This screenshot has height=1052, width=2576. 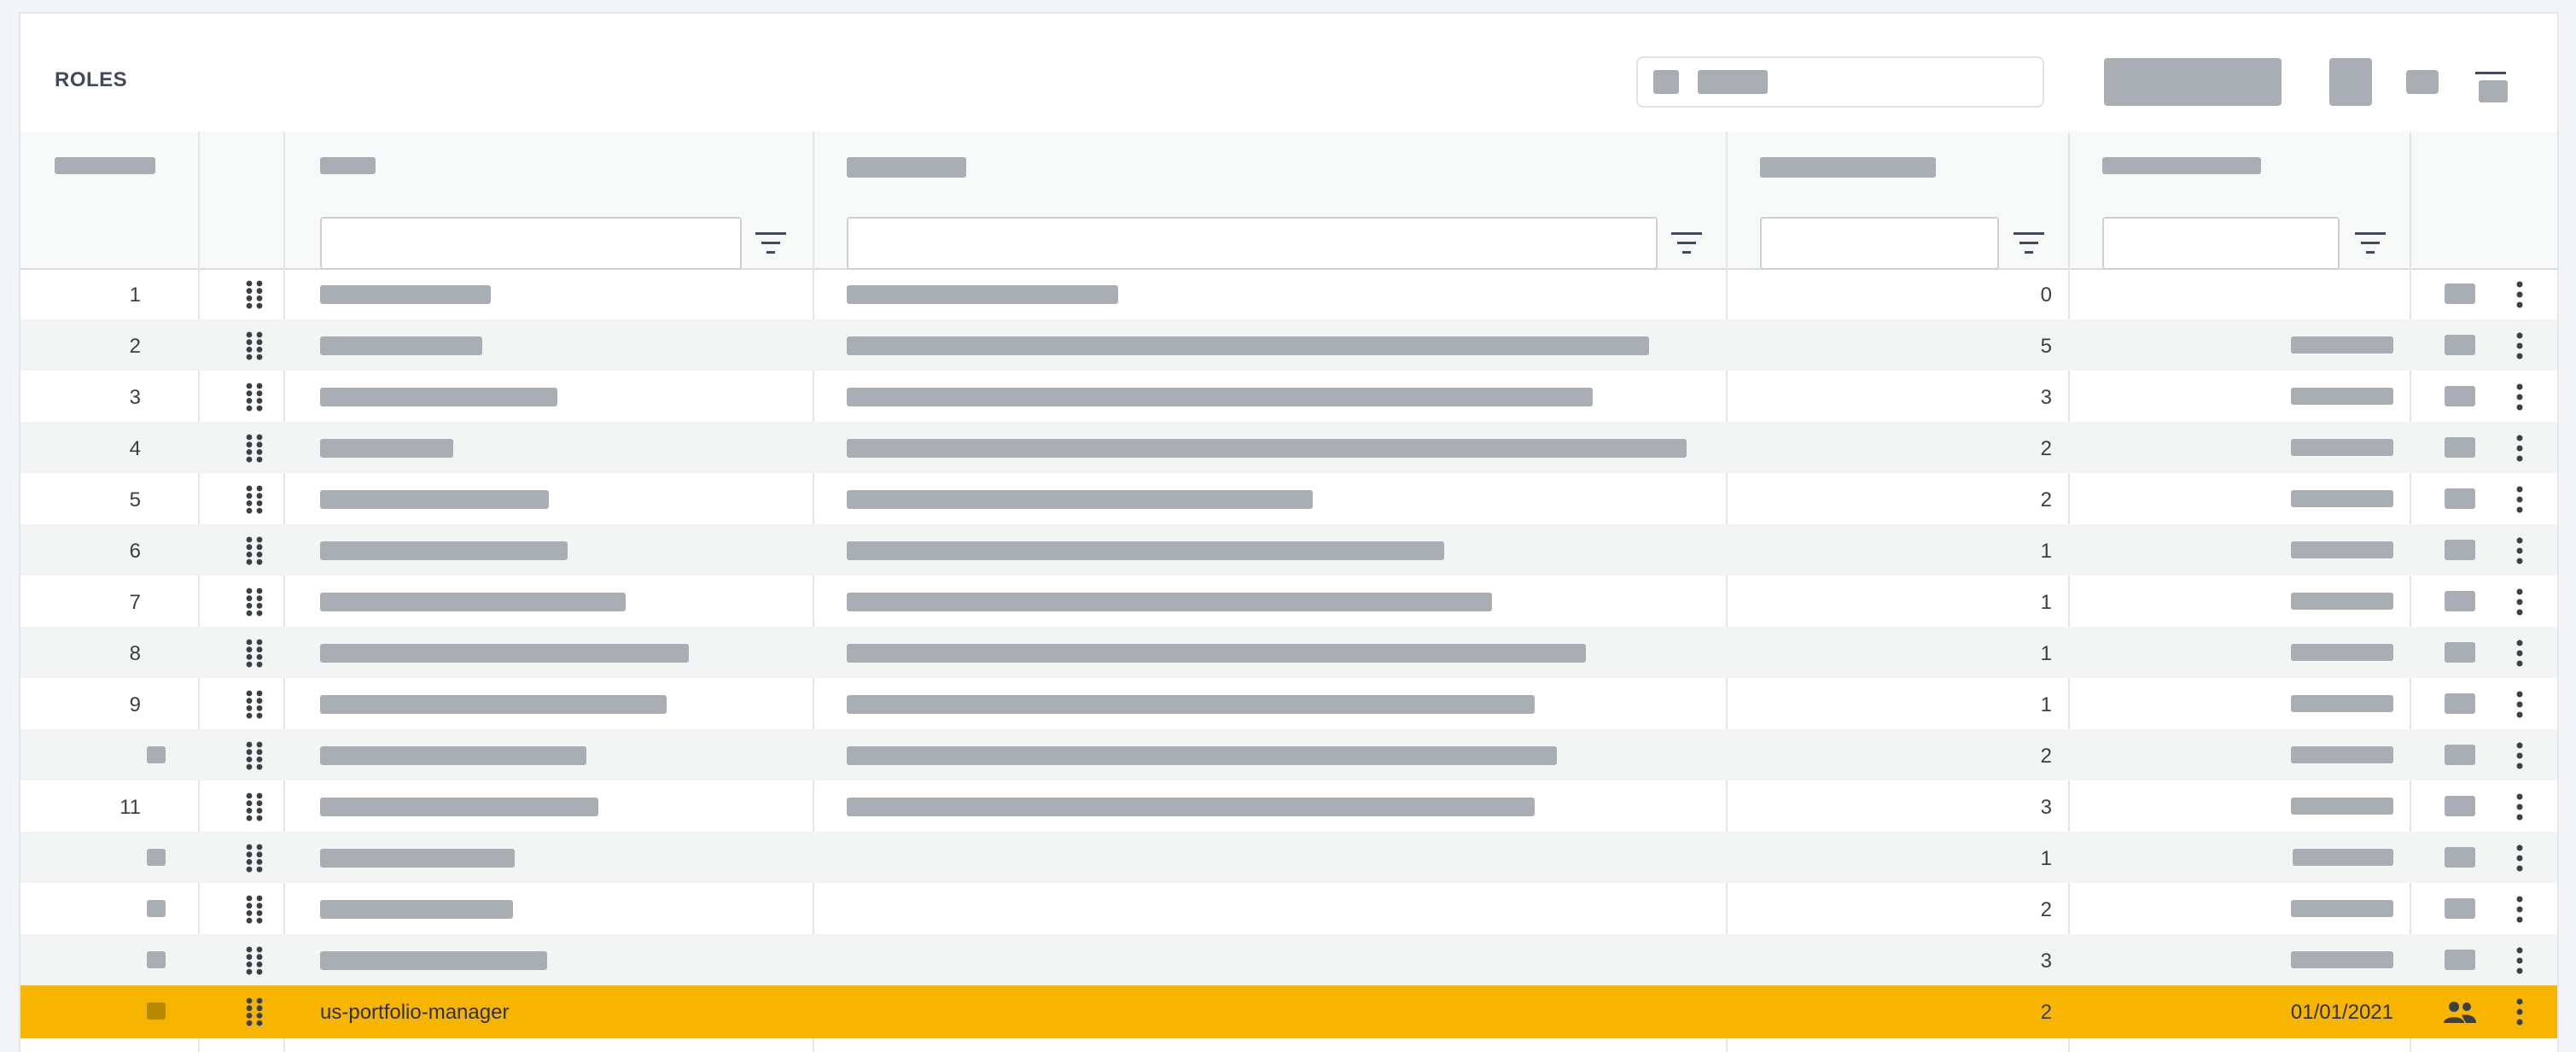 What do you see at coordinates (2460, 1012) in the screenshot?
I see `people-icon` at bounding box center [2460, 1012].